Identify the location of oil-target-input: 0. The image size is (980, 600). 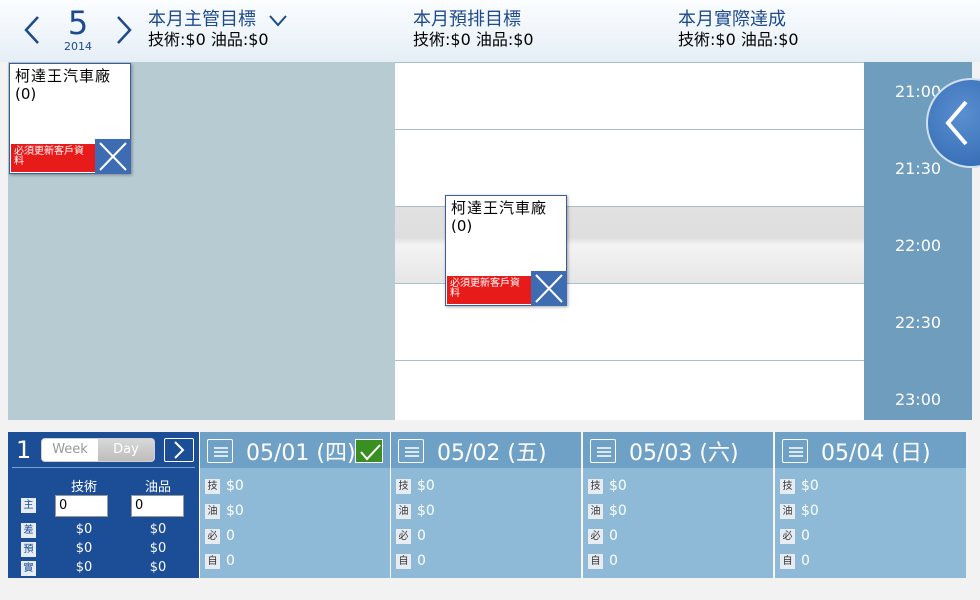
(157, 506).